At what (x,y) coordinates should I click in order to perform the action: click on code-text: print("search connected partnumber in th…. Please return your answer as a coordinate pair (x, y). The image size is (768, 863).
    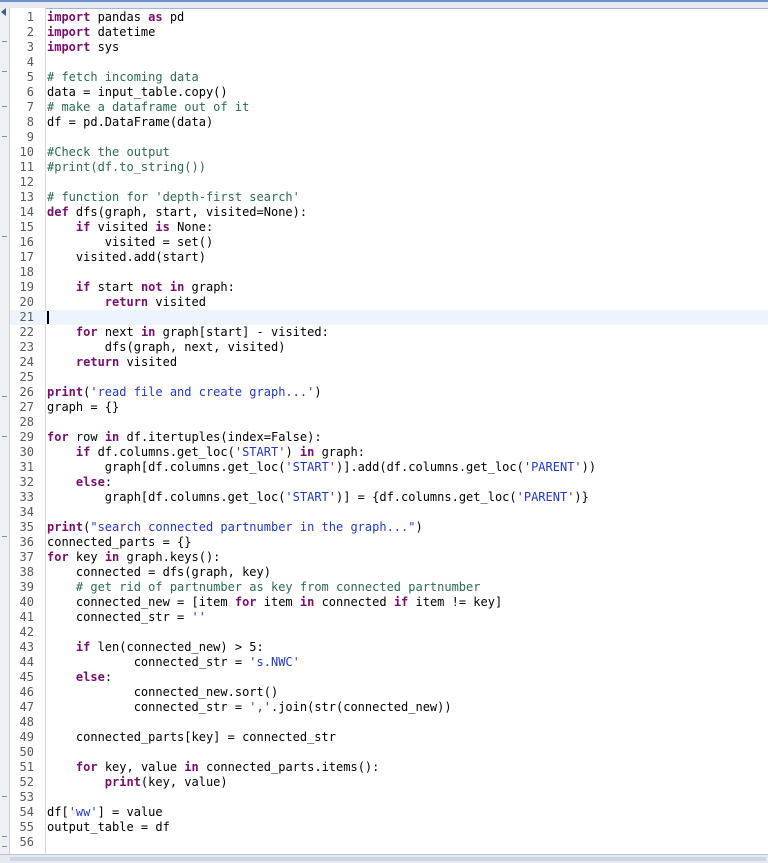
    Looking at the image, I should click on (235, 527).